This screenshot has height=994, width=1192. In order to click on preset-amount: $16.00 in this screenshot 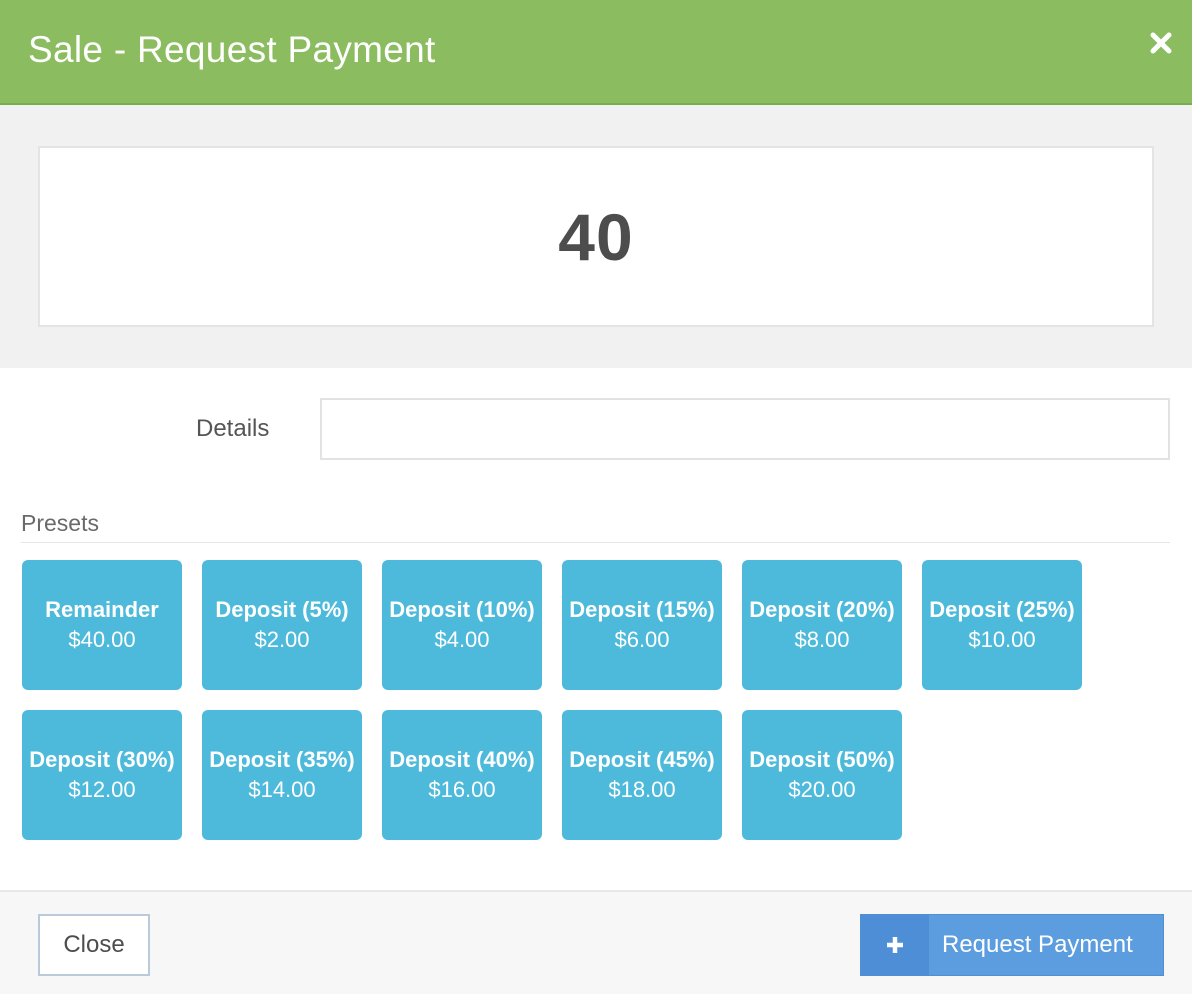, I will do `click(462, 789)`.